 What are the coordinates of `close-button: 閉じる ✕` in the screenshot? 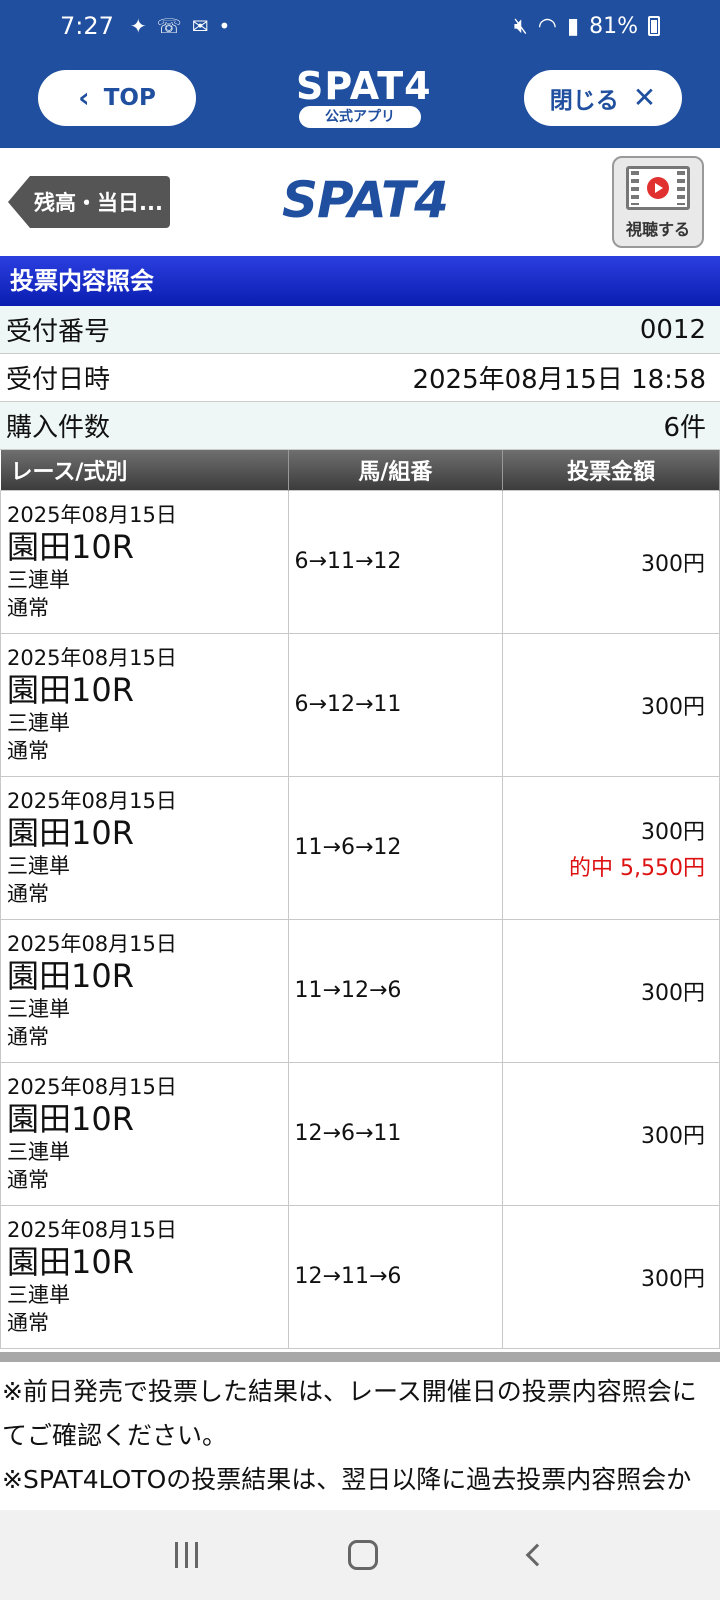 It's located at (603, 98).